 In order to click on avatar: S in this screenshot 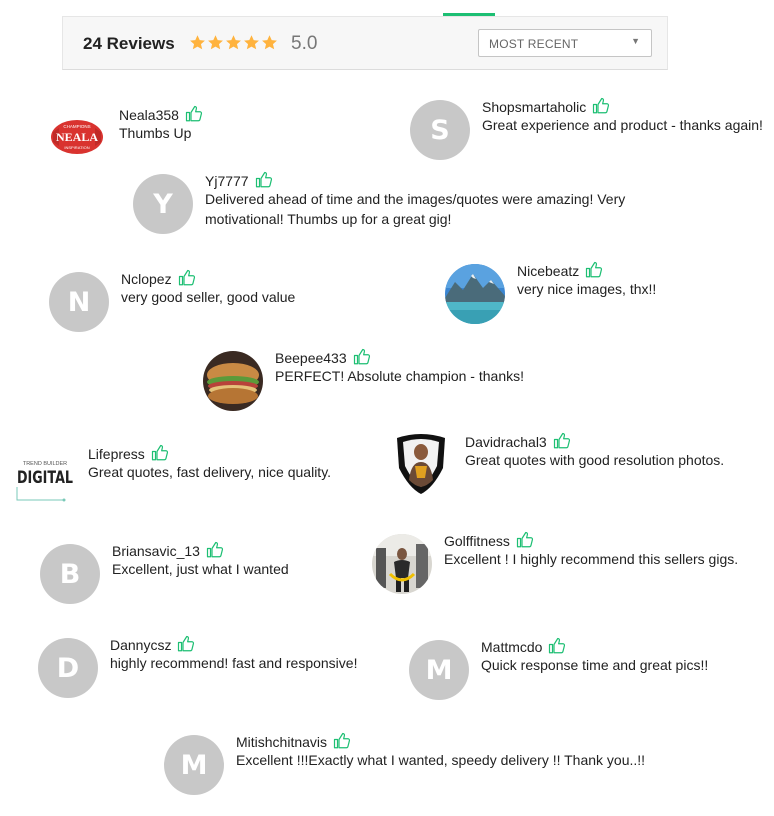, I will do `click(440, 130)`.